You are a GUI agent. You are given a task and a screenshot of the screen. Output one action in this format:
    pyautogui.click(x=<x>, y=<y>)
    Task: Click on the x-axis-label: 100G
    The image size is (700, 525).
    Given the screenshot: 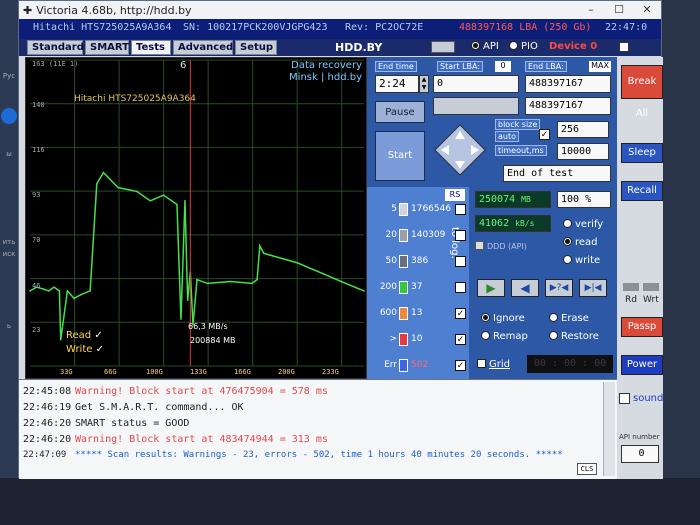 What is the action you would take?
    pyautogui.click(x=154, y=372)
    